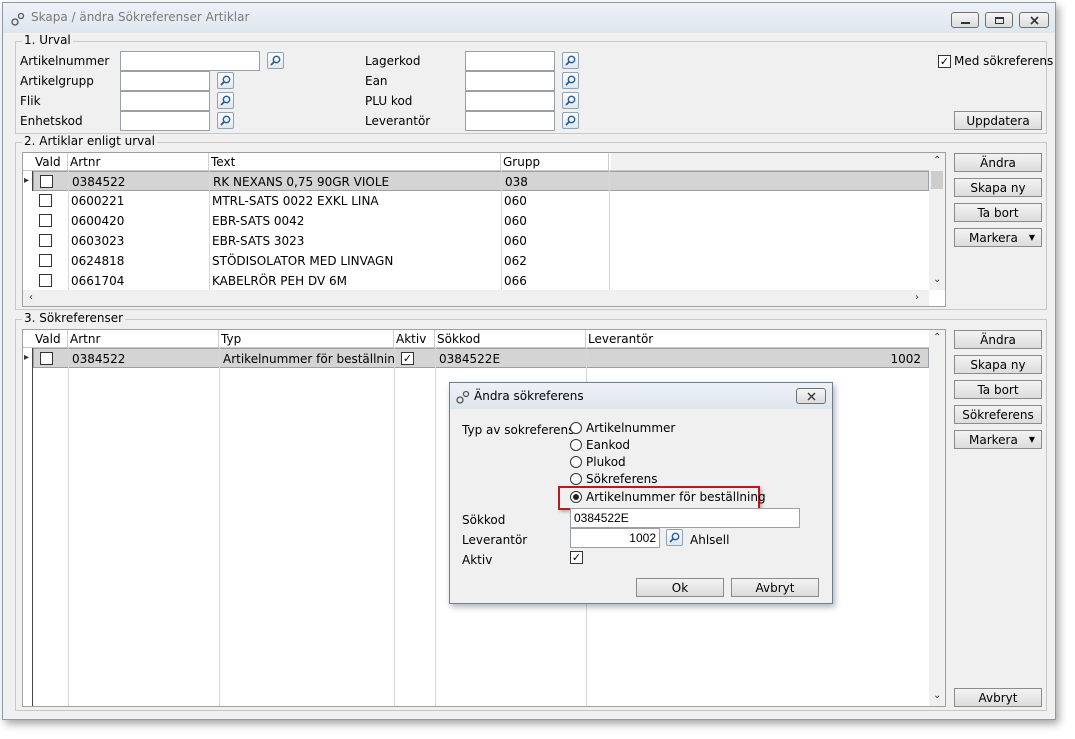  Describe the element at coordinates (993, 439) in the screenshot. I see `markera-label: Markera` at that location.